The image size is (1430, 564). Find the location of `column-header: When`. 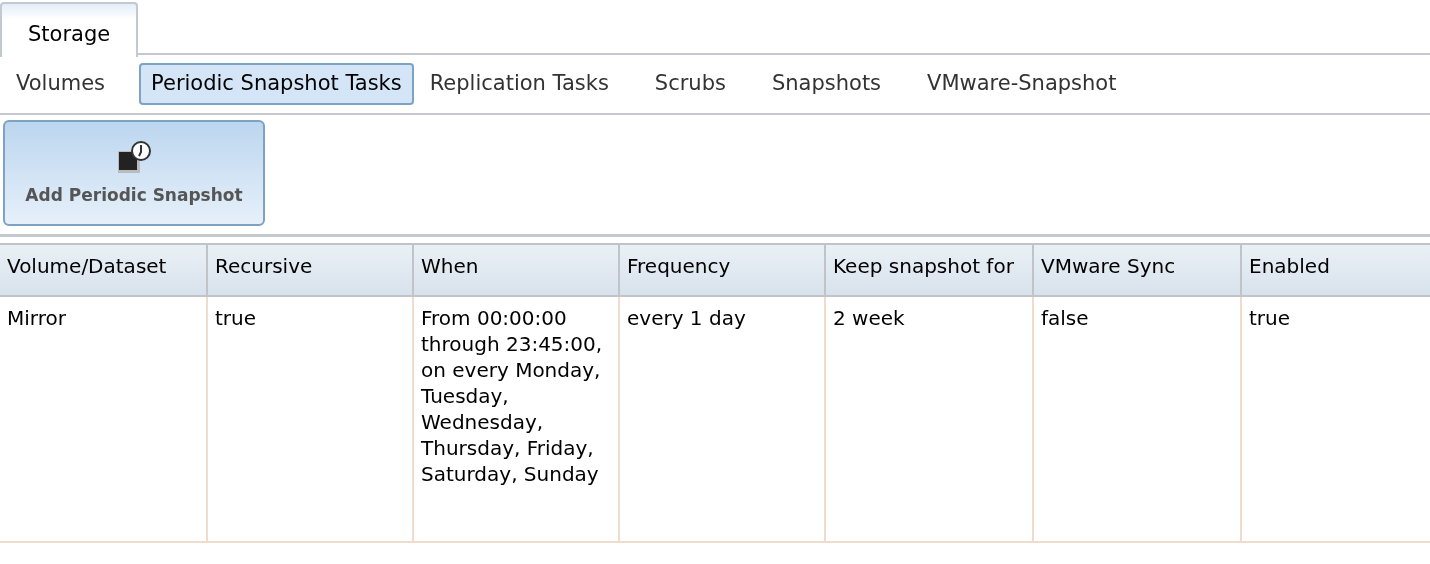

column-header: When is located at coordinates (516, 270).